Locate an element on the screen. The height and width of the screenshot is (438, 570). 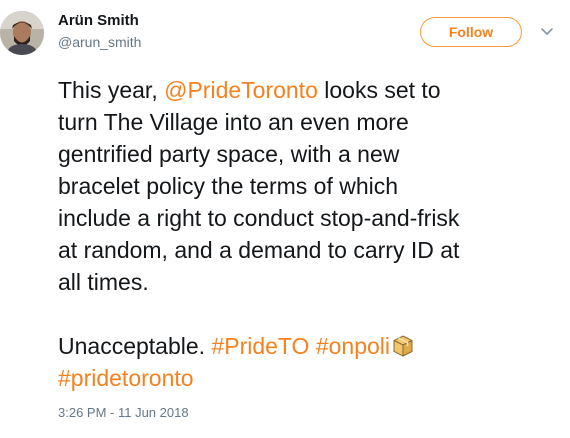
tweet-line: turn The Village into an even more is located at coordinates (233, 122).